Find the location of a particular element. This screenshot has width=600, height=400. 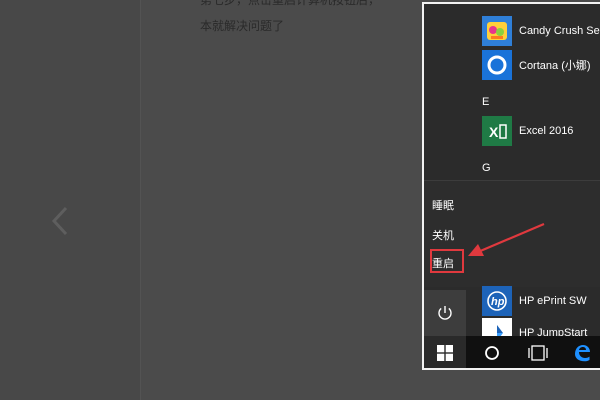

group-header-g: G is located at coordinates (486, 168).